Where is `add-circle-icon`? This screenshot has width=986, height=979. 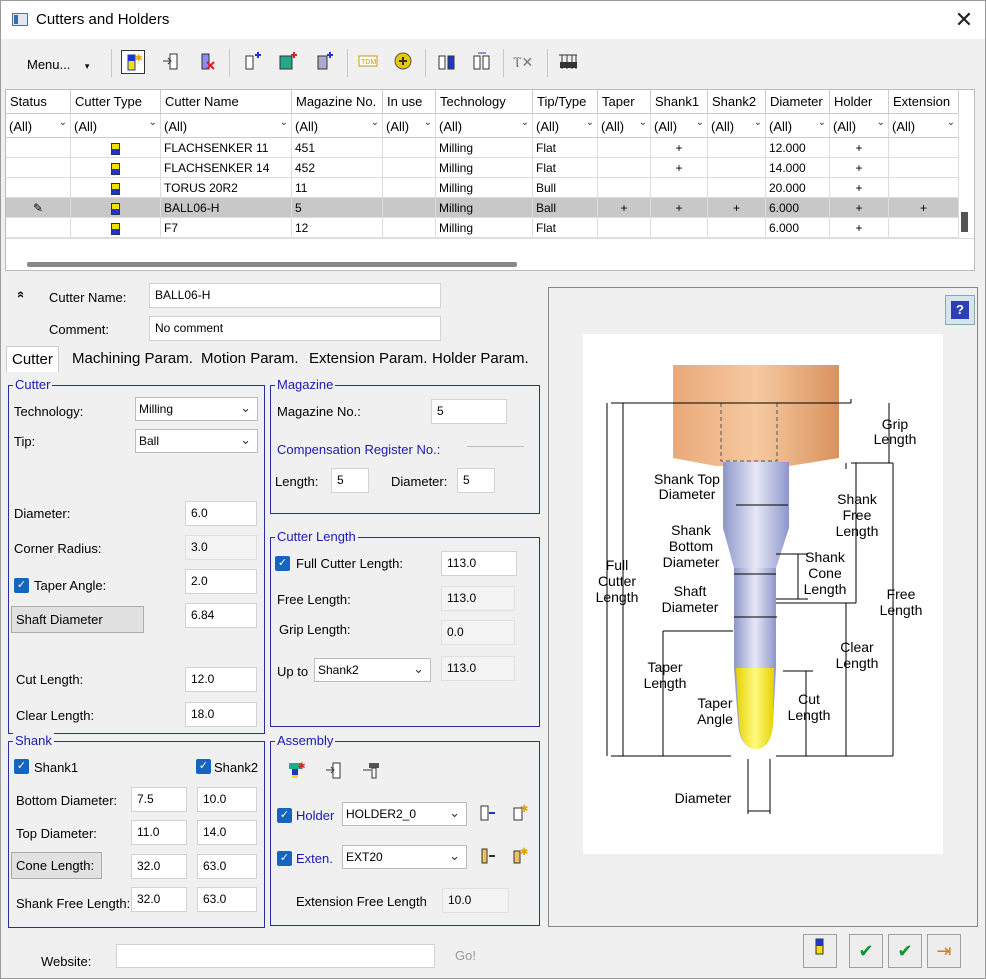 add-circle-icon is located at coordinates (403, 62).